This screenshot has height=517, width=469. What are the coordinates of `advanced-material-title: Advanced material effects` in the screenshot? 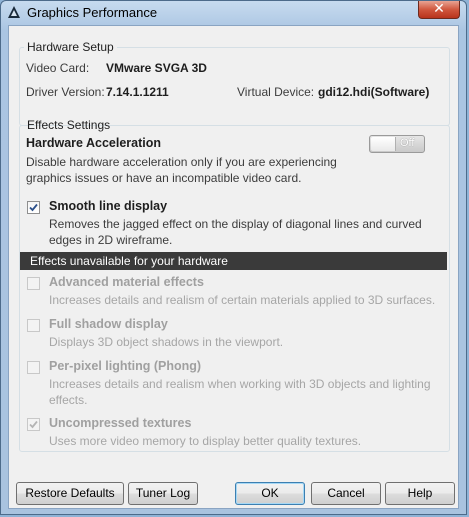 It's located at (126, 282).